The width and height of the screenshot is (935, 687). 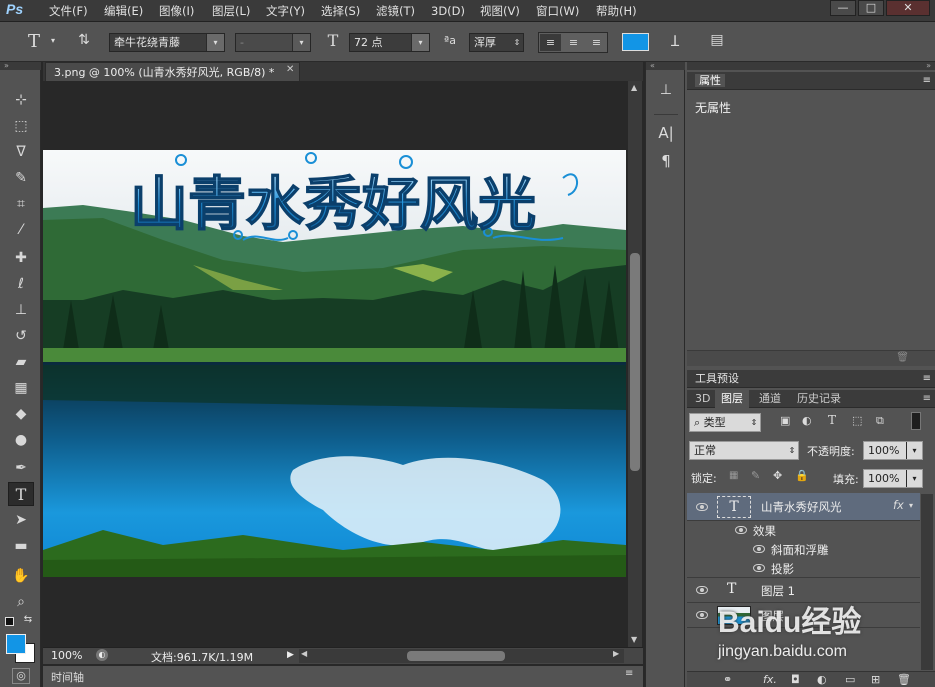 I want to click on menu-file: 文件(F), so click(x=68, y=11).